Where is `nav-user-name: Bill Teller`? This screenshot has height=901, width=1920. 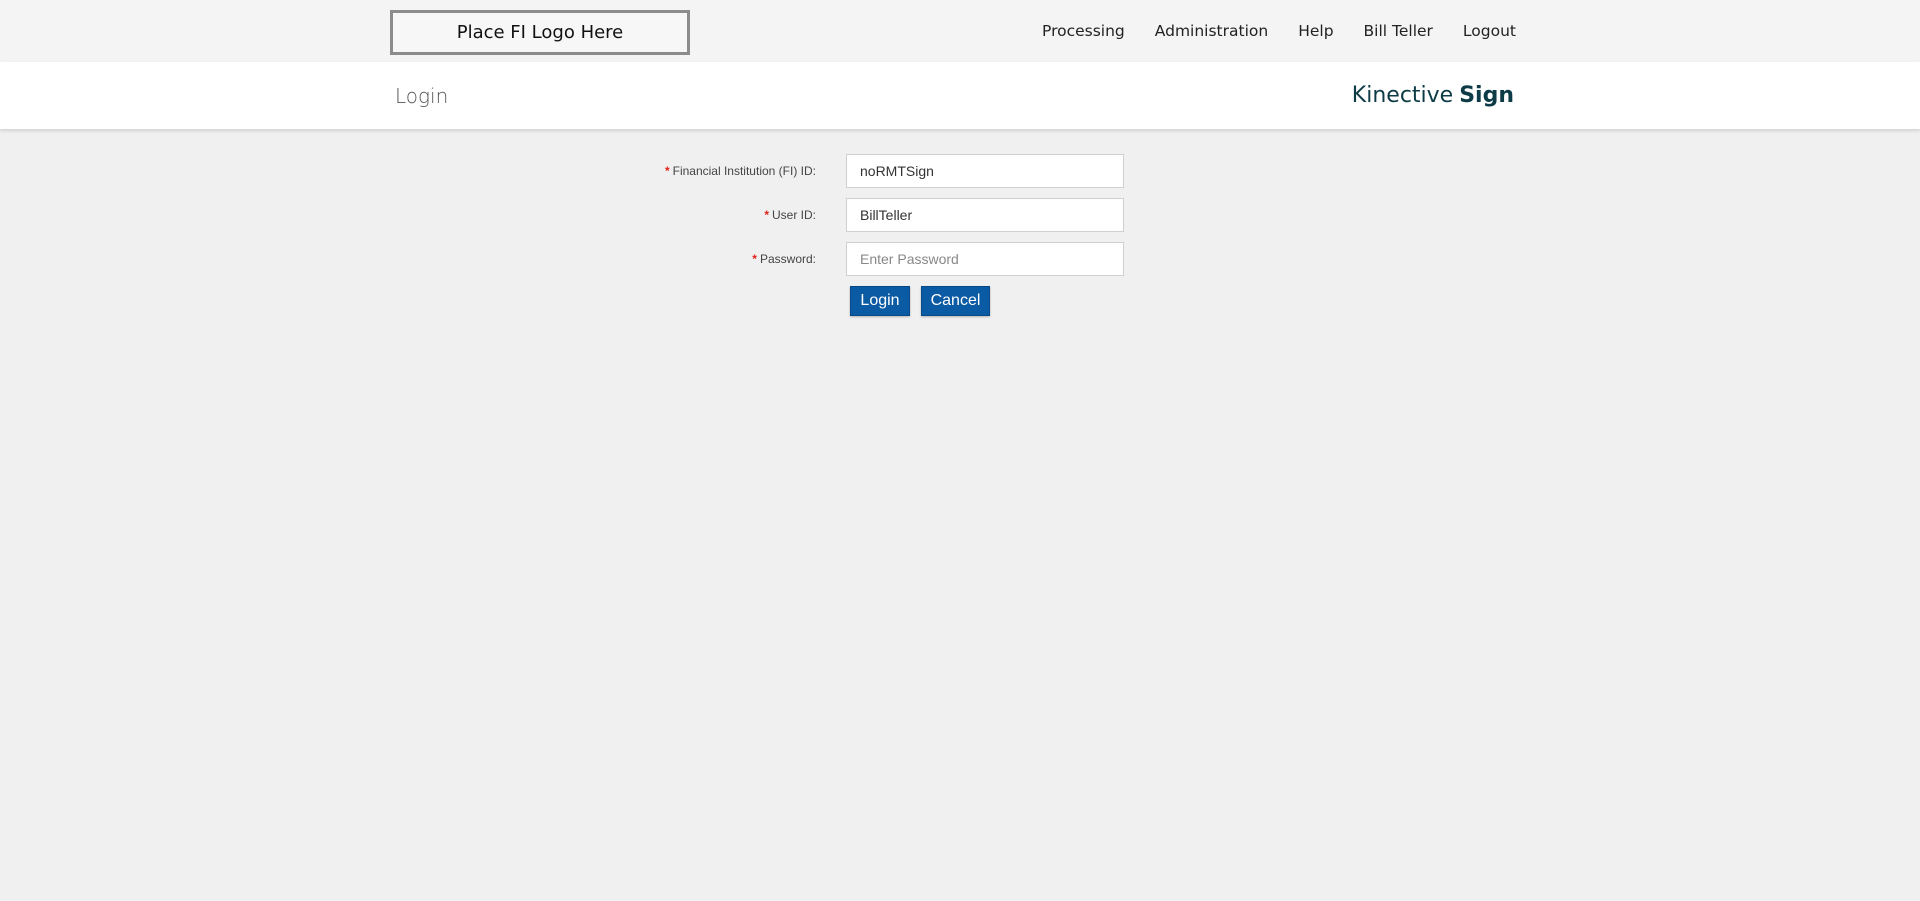
nav-user-name: Bill Teller is located at coordinates (1398, 31).